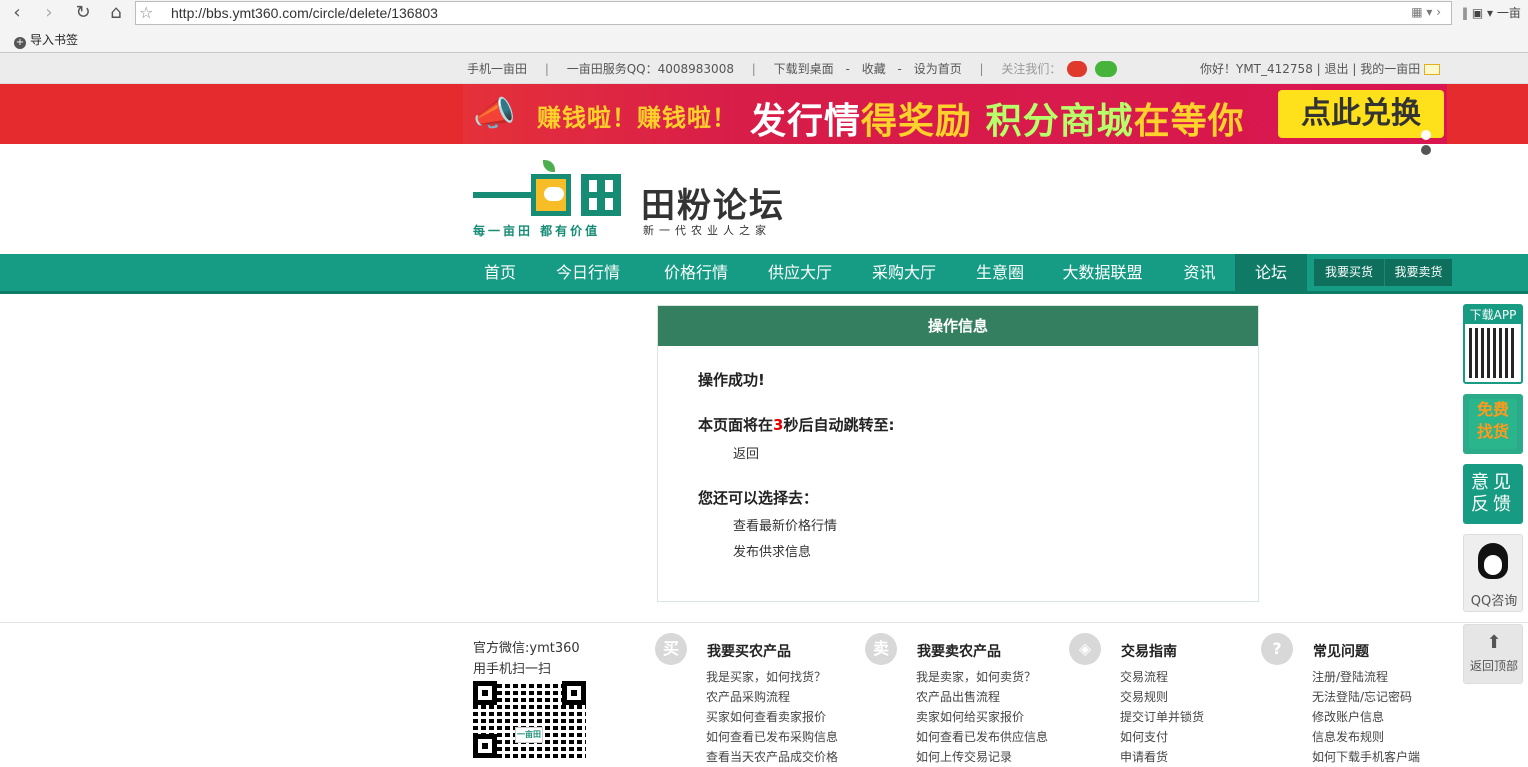 The width and height of the screenshot is (1528, 767). What do you see at coordinates (806, 121) in the screenshot?
I see `slogan-part: 发行情` at bounding box center [806, 121].